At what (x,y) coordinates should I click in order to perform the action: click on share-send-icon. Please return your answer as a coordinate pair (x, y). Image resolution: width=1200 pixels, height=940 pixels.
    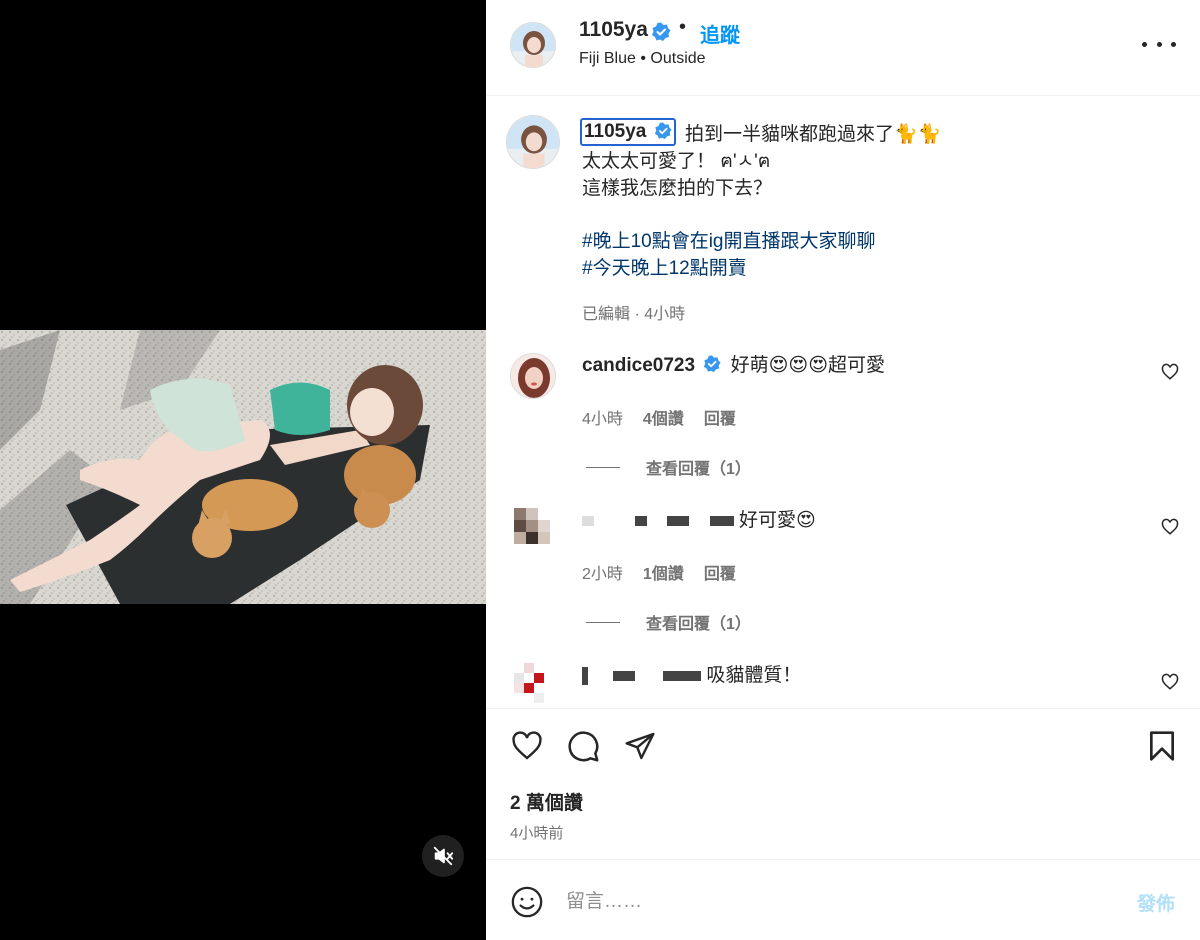
    Looking at the image, I should click on (640, 746).